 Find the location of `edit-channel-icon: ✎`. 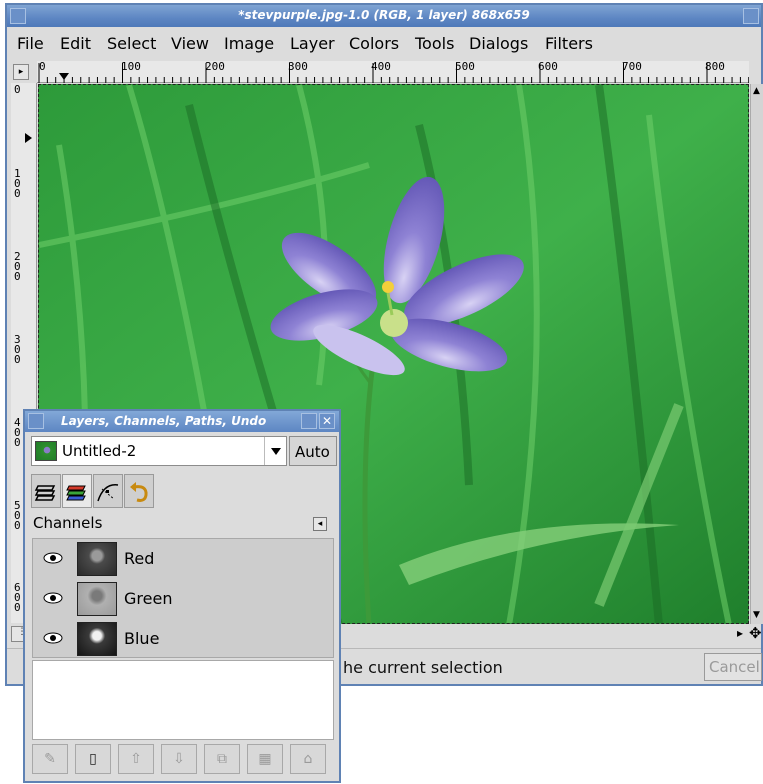

edit-channel-icon: ✎ is located at coordinates (50, 759).